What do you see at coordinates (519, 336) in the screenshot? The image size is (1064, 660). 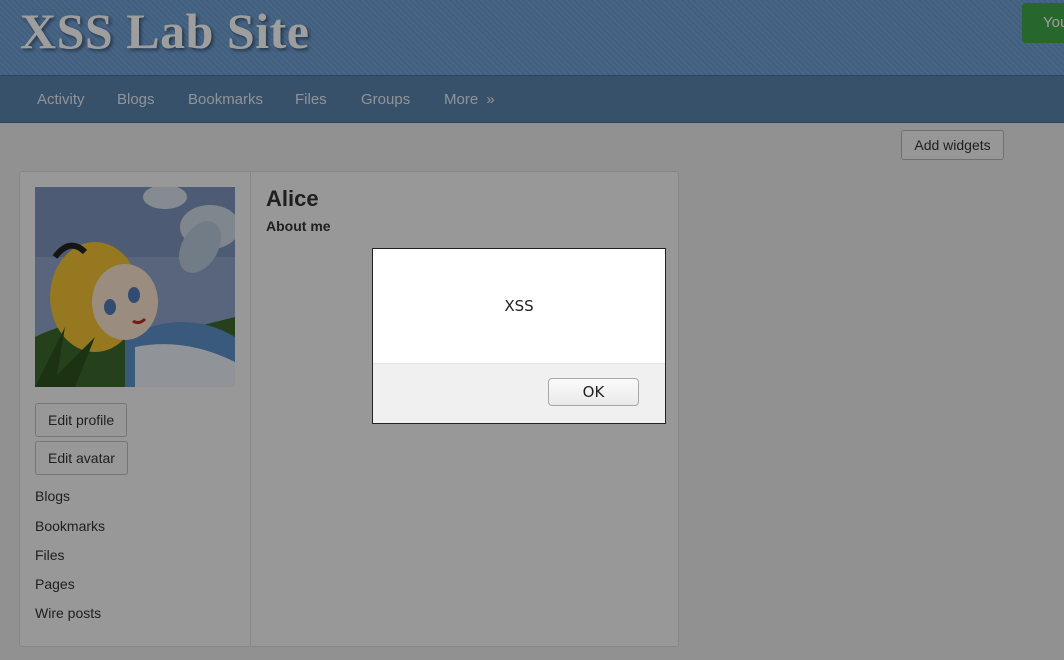 I see `alert-dialog: XSS OK` at bounding box center [519, 336].